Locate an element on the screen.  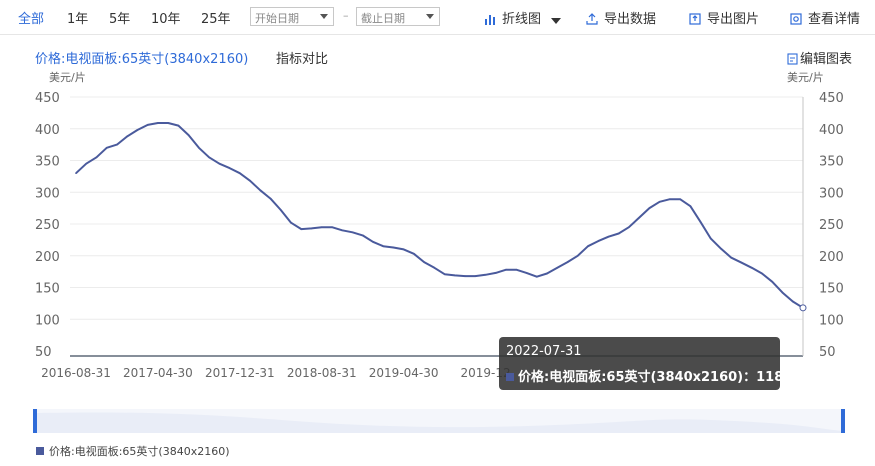
zoom-handle-right is located at coordinates (843, 421).